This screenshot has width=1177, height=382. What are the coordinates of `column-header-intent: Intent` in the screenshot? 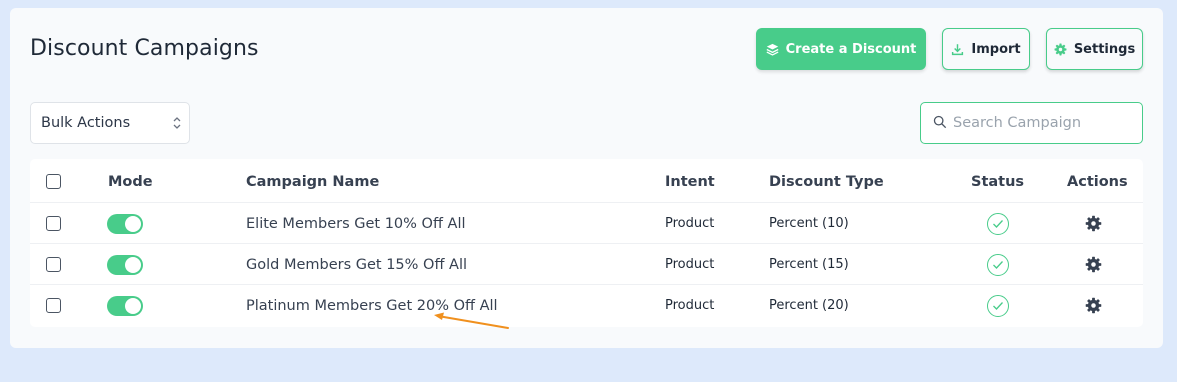 It's located at (690, 181).